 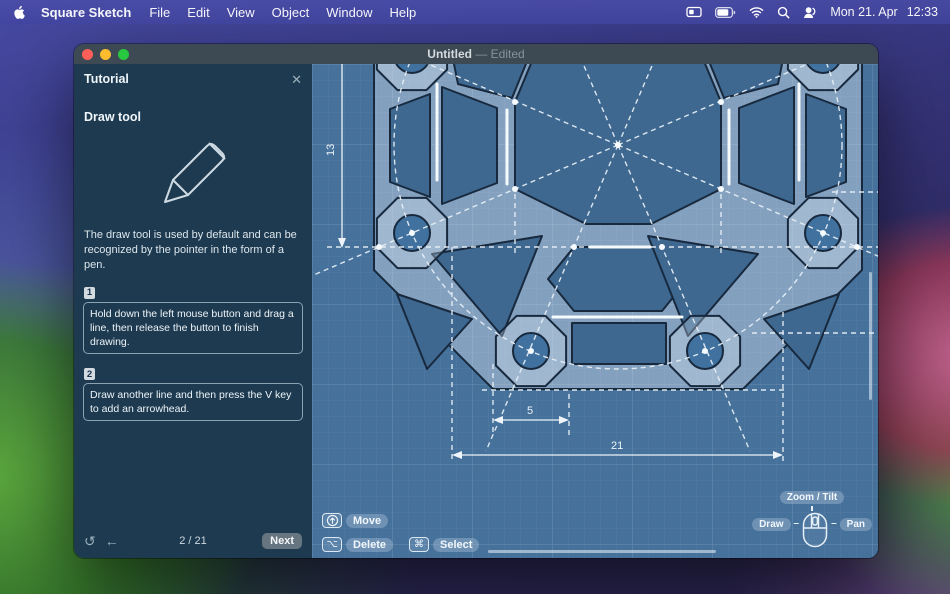 I want to click on menu-window: Window, so click(x=349, y=12).